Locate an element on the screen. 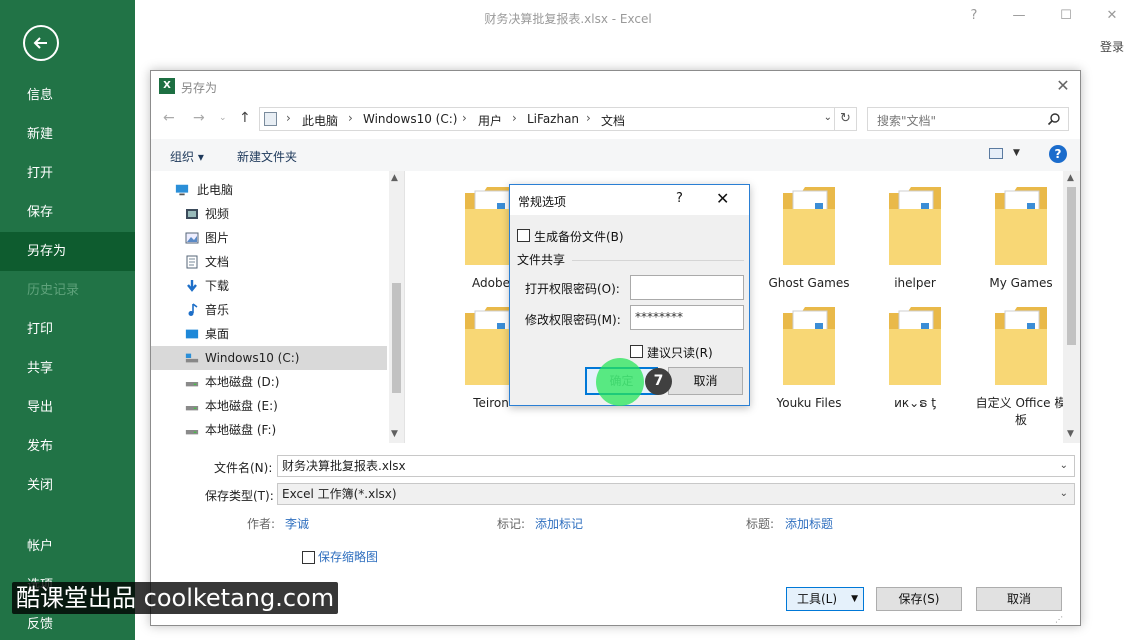 This screenshot has height=640, width=1136. nav-share: 共享 is located at coordinates (67, 368).